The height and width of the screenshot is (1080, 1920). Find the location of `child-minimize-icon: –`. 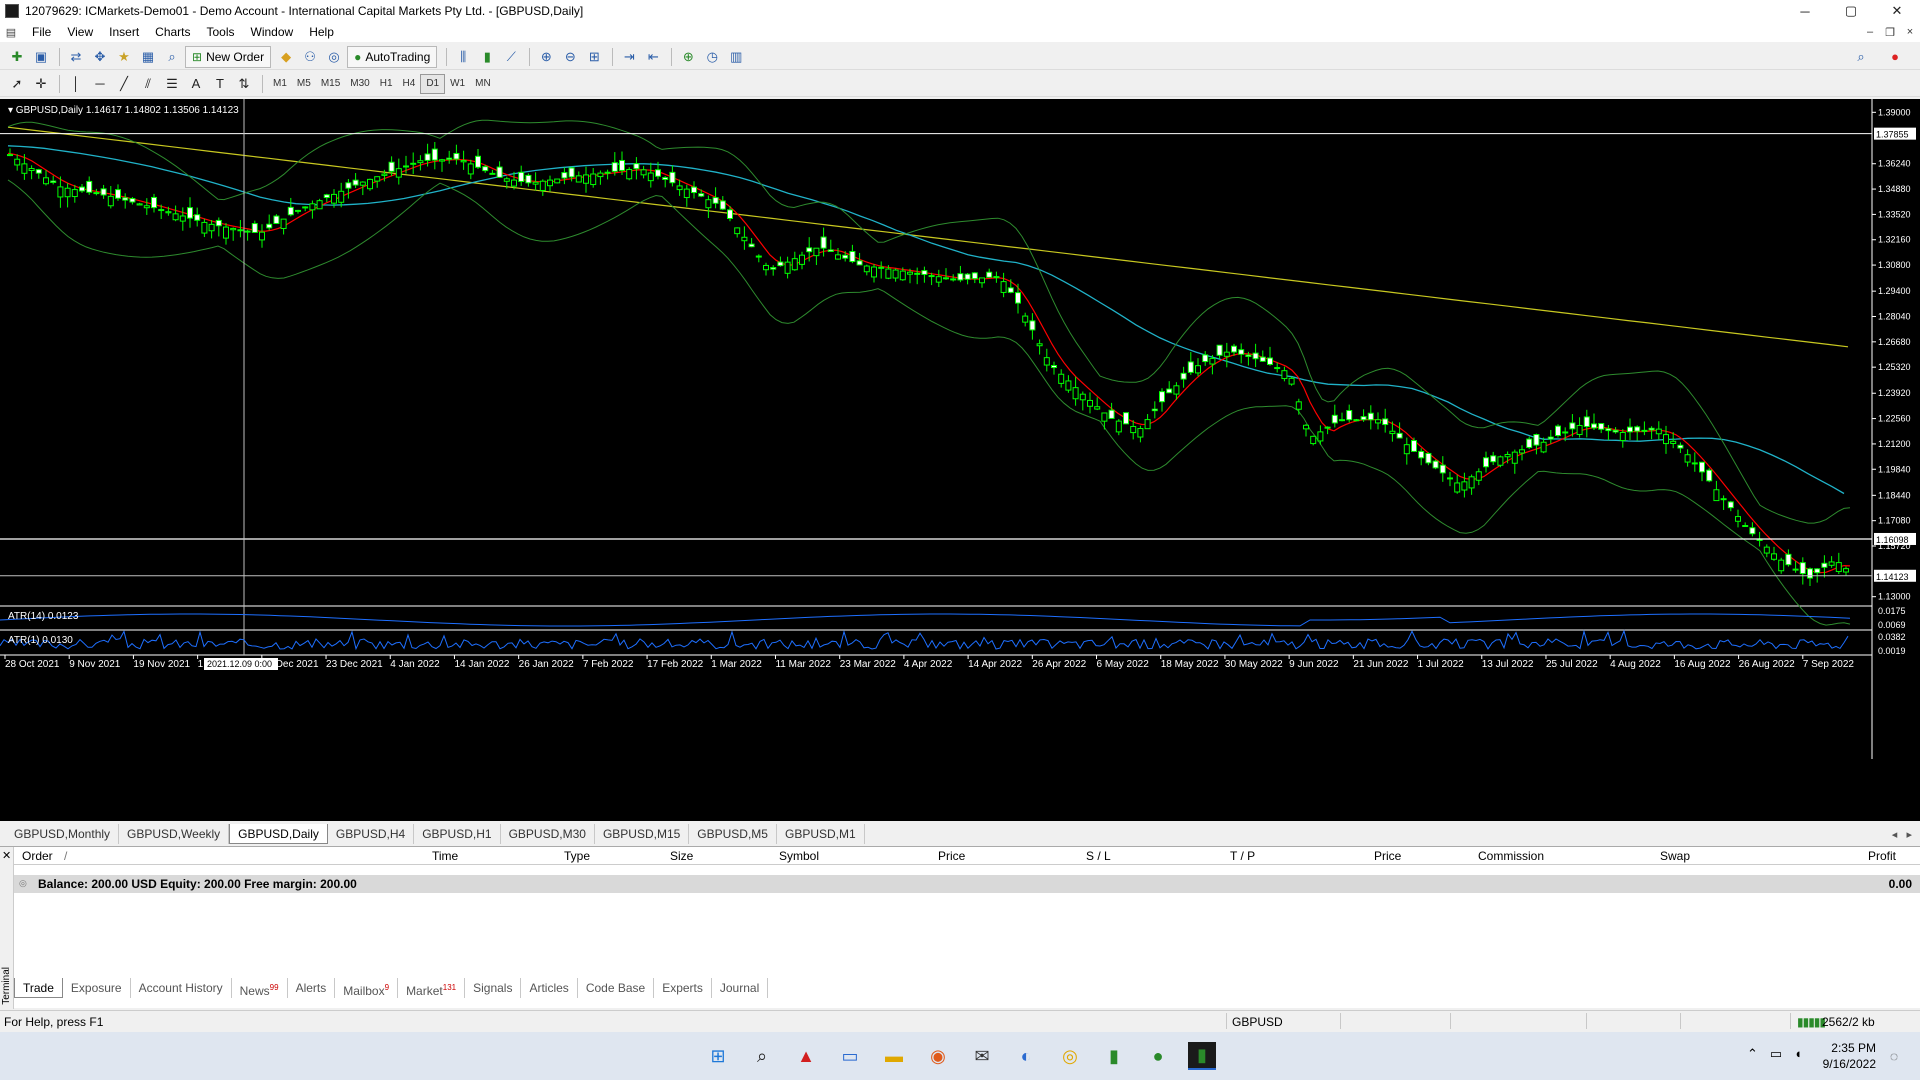

child-minimize-icon: – is located at coordinates (1870, 32).